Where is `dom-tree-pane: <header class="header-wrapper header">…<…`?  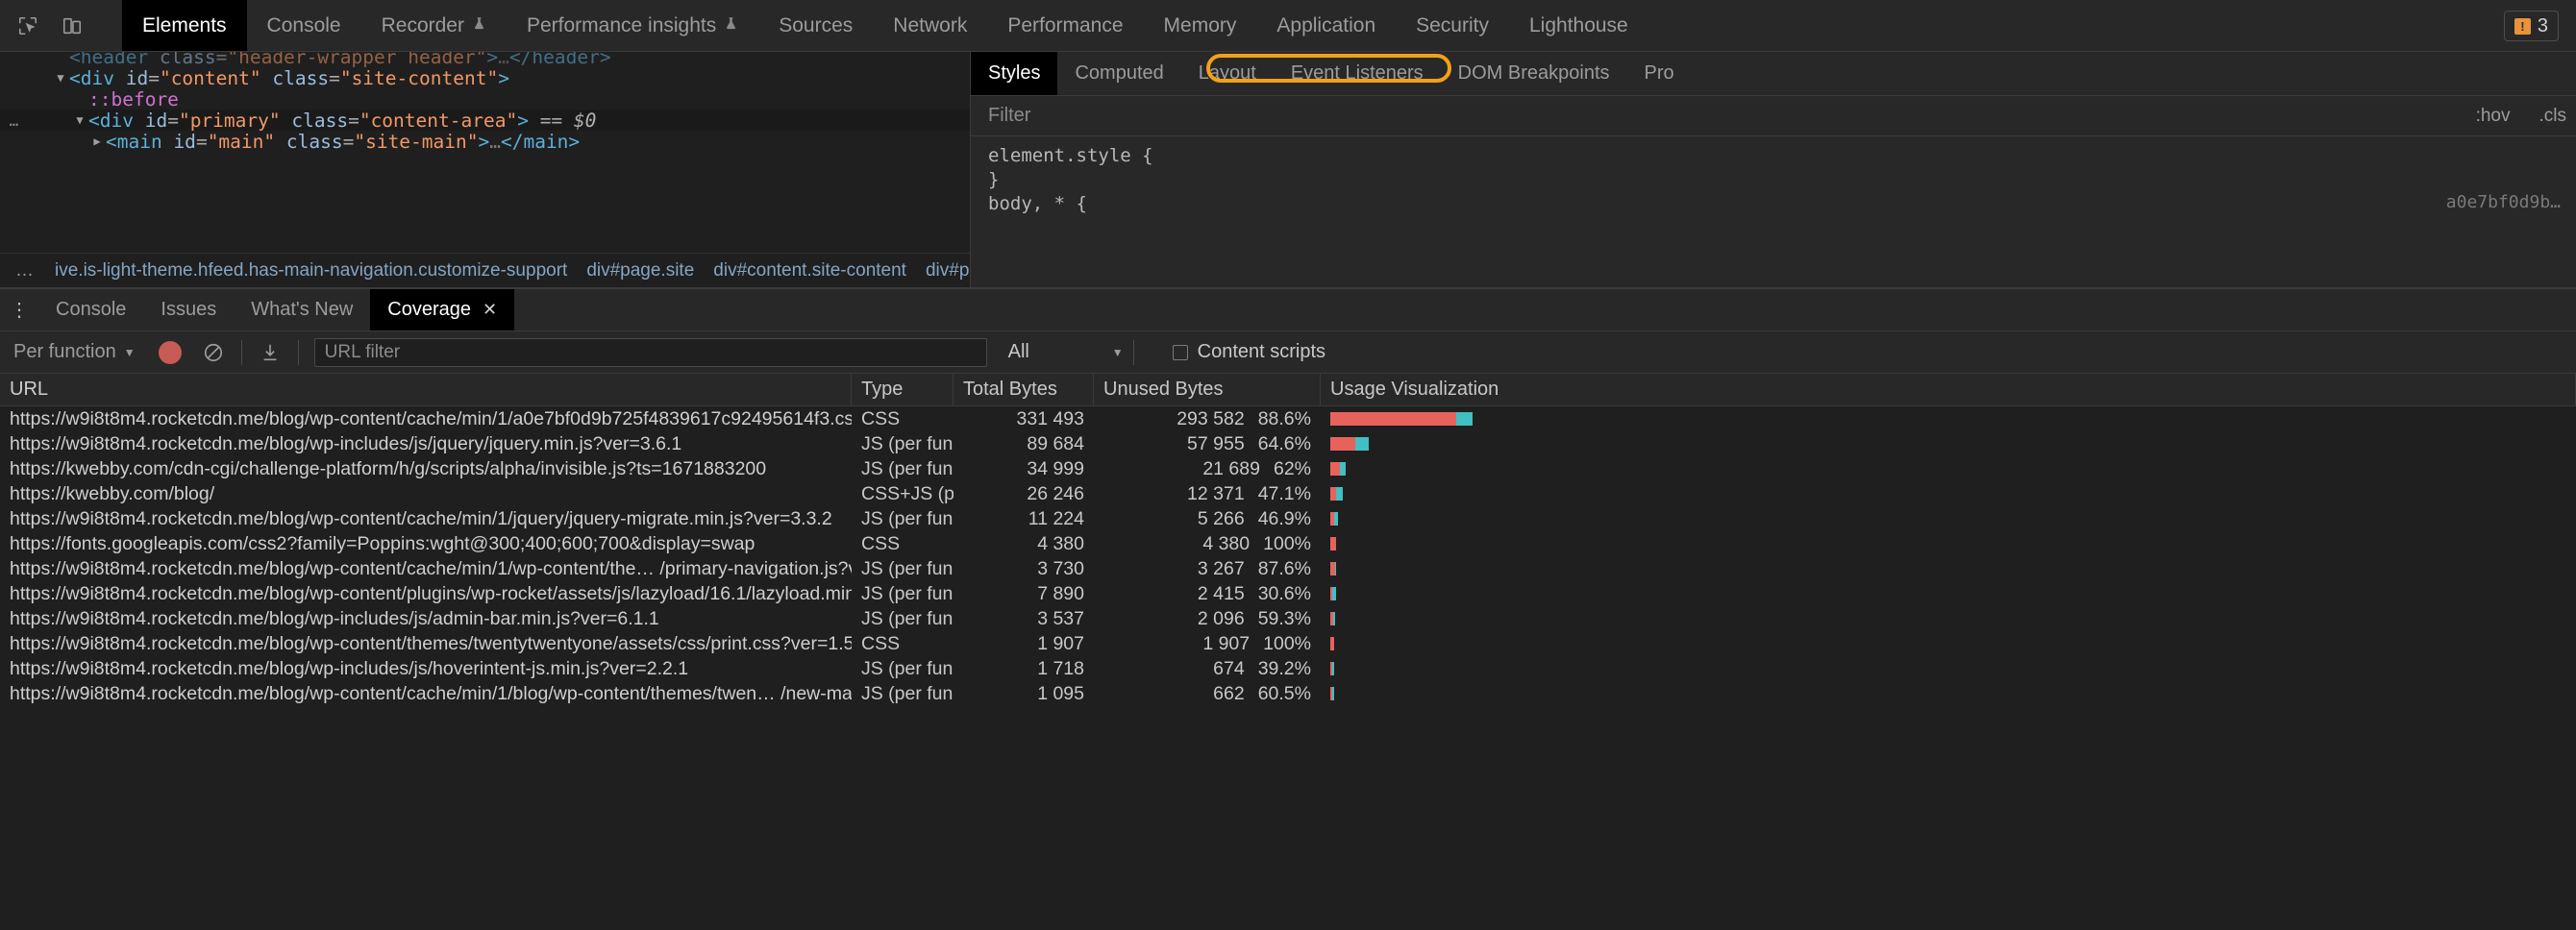
dom-tree-pane: <header class="header-wrapper header">…<… is located at coordinates (486, 169).